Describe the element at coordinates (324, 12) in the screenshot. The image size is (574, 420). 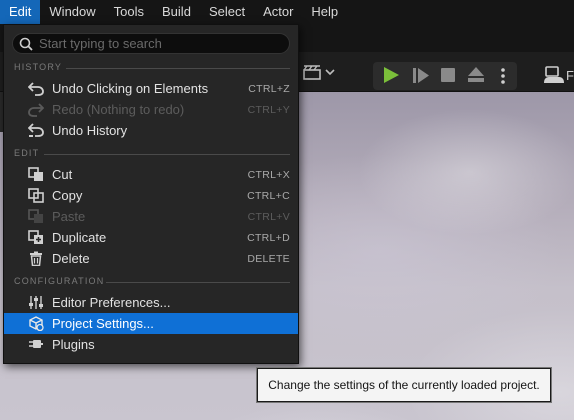
I see `menu-help: Help` at that location.